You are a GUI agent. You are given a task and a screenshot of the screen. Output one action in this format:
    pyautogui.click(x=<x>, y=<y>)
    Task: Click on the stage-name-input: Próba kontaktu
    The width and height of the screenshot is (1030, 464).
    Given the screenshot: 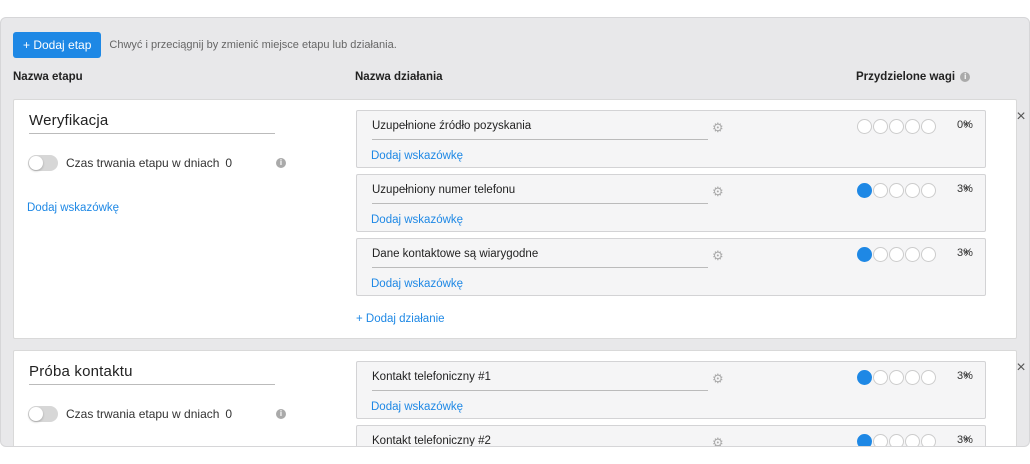 What is the action you would take?
    pyautogui.click(x=152, y=374)
    